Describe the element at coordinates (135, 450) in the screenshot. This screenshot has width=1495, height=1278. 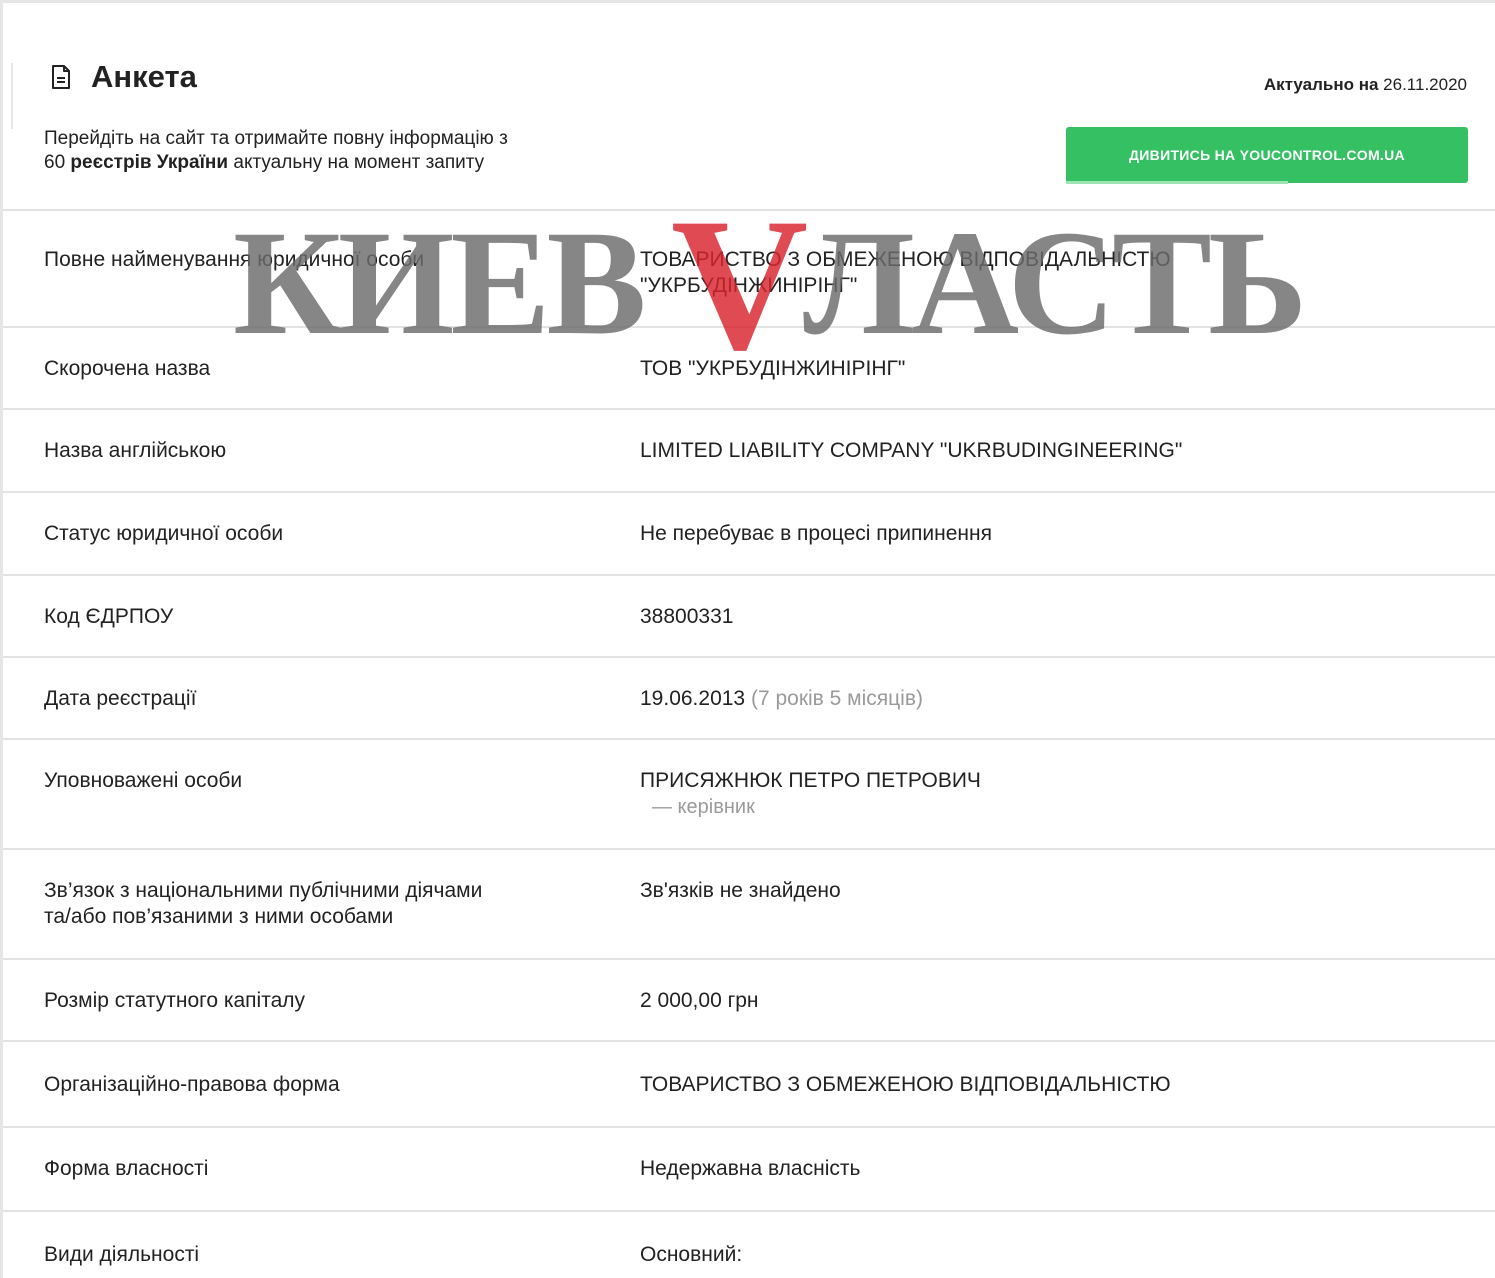
I see `row-label: Назва англійською` at that location.